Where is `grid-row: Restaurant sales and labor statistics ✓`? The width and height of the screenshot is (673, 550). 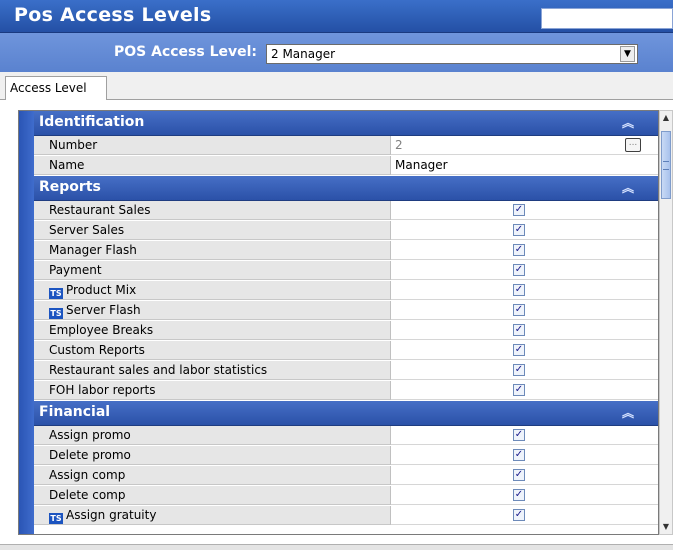
grid-row: Restaurant sales and labor statistics ✓ is located at coordinates (346, 371).